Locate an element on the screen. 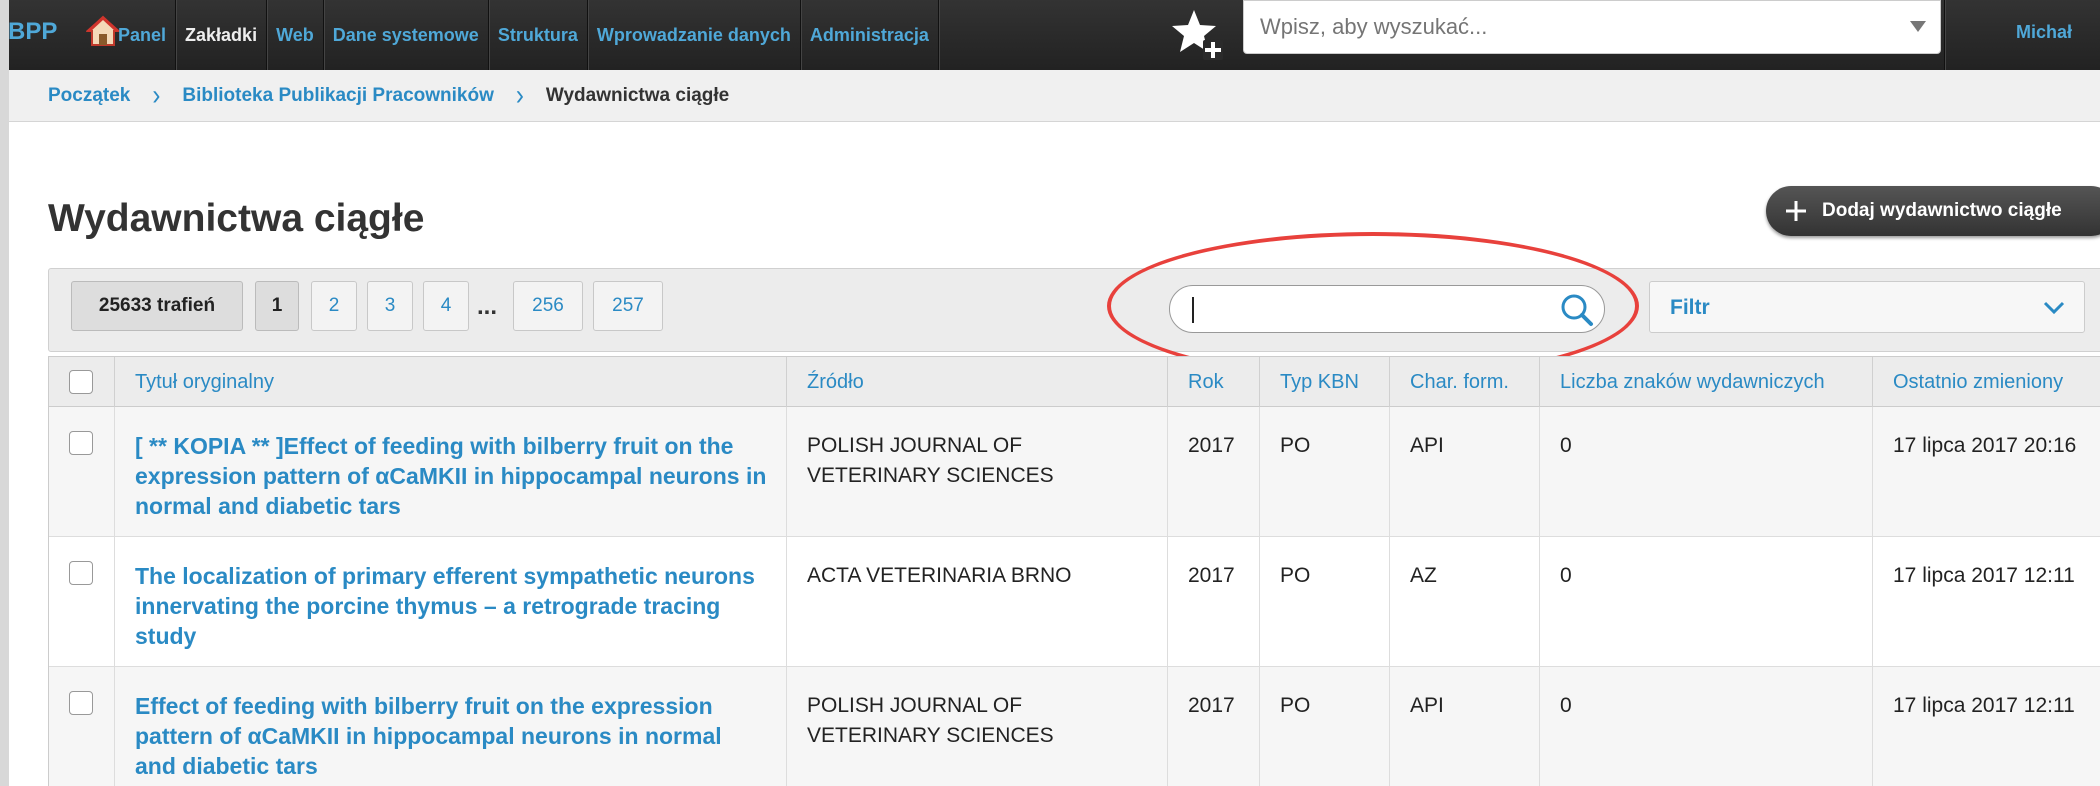  nav-wprowadzanie-danych: Wprowadzanie danych is located at coordinates (694, 35).